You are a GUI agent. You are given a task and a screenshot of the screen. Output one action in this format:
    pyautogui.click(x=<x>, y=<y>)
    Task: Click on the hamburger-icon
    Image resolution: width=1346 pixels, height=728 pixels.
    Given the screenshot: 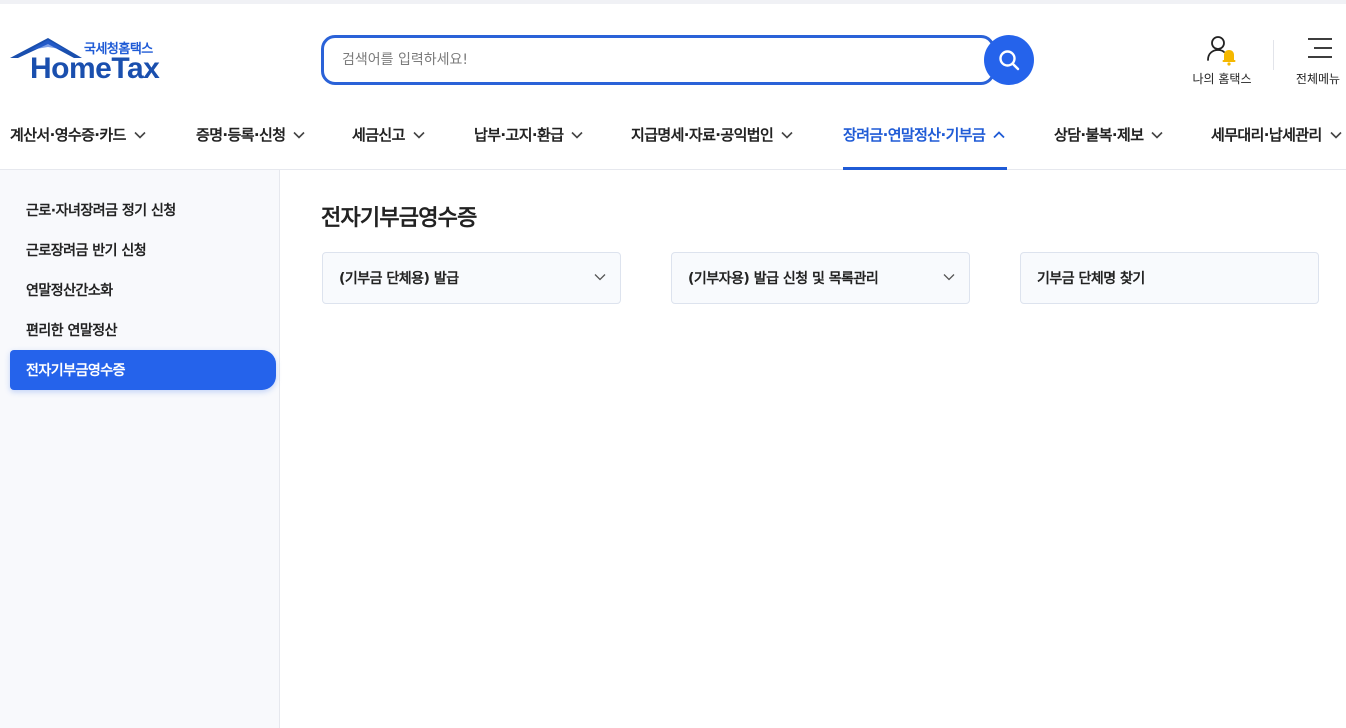 What is the action you would take?
    pyautogui.click(x=1320, y=48)
    